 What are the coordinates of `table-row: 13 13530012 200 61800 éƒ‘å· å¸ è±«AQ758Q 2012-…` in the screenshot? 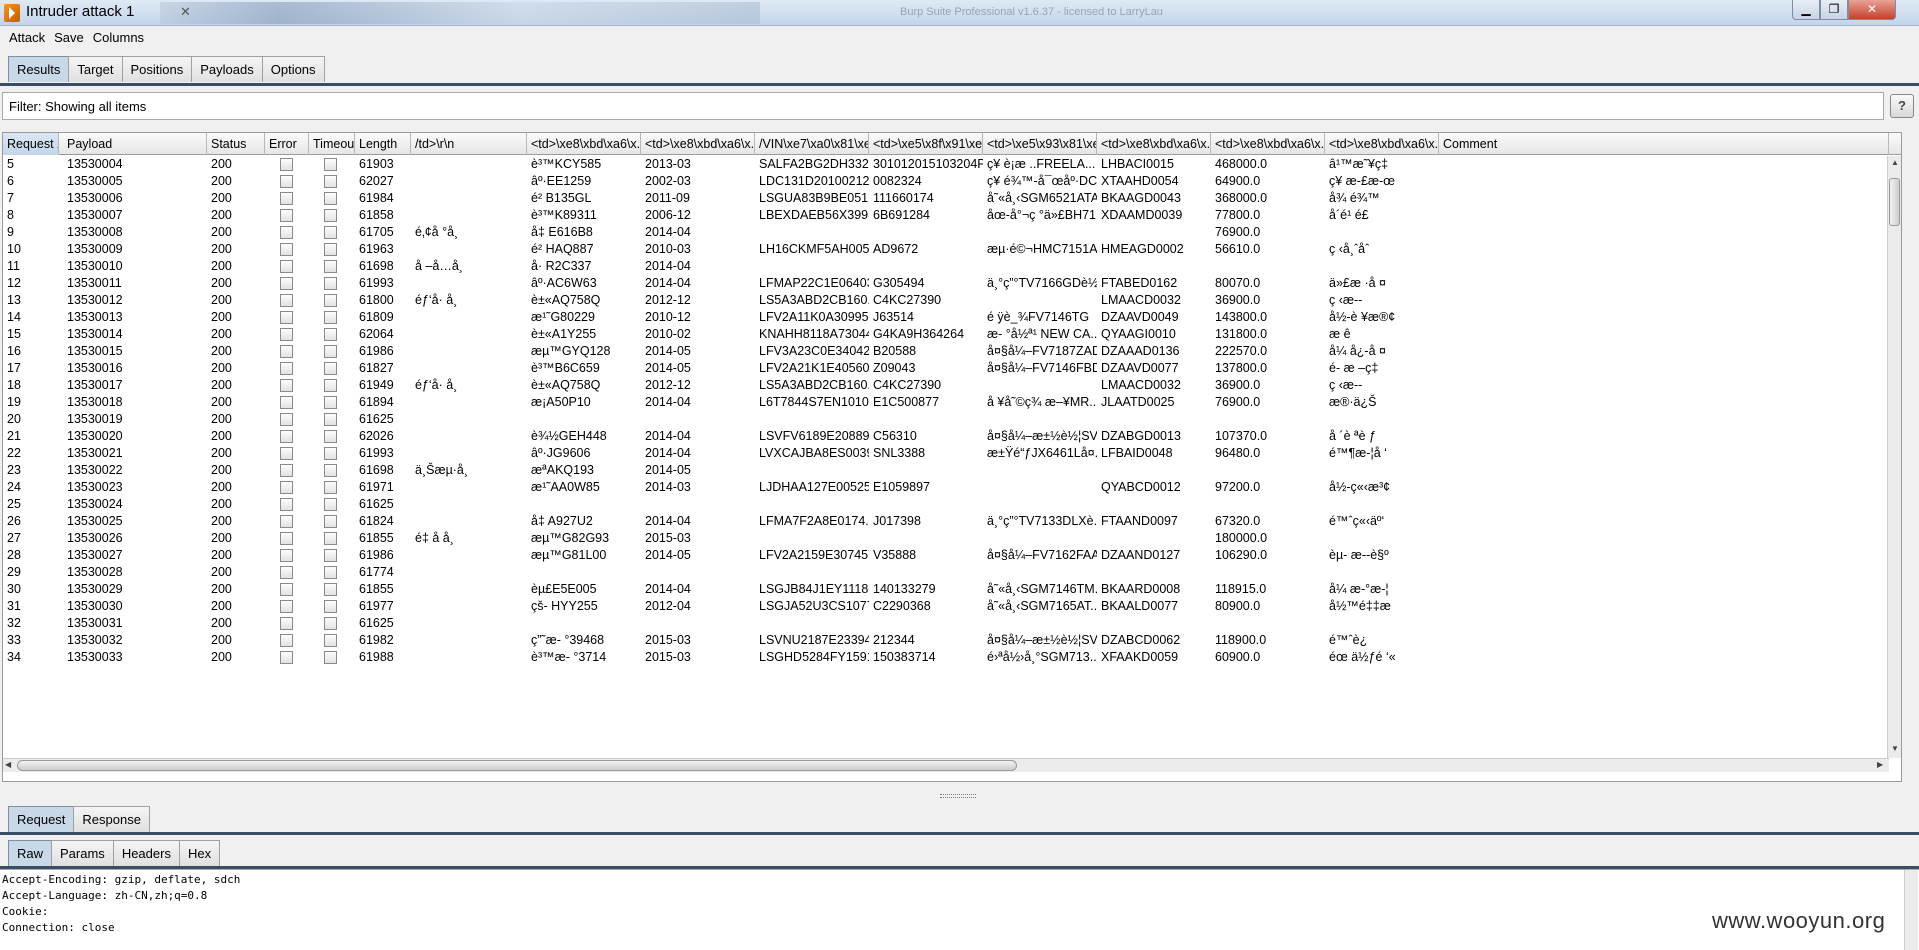 It's located at (947, 300).